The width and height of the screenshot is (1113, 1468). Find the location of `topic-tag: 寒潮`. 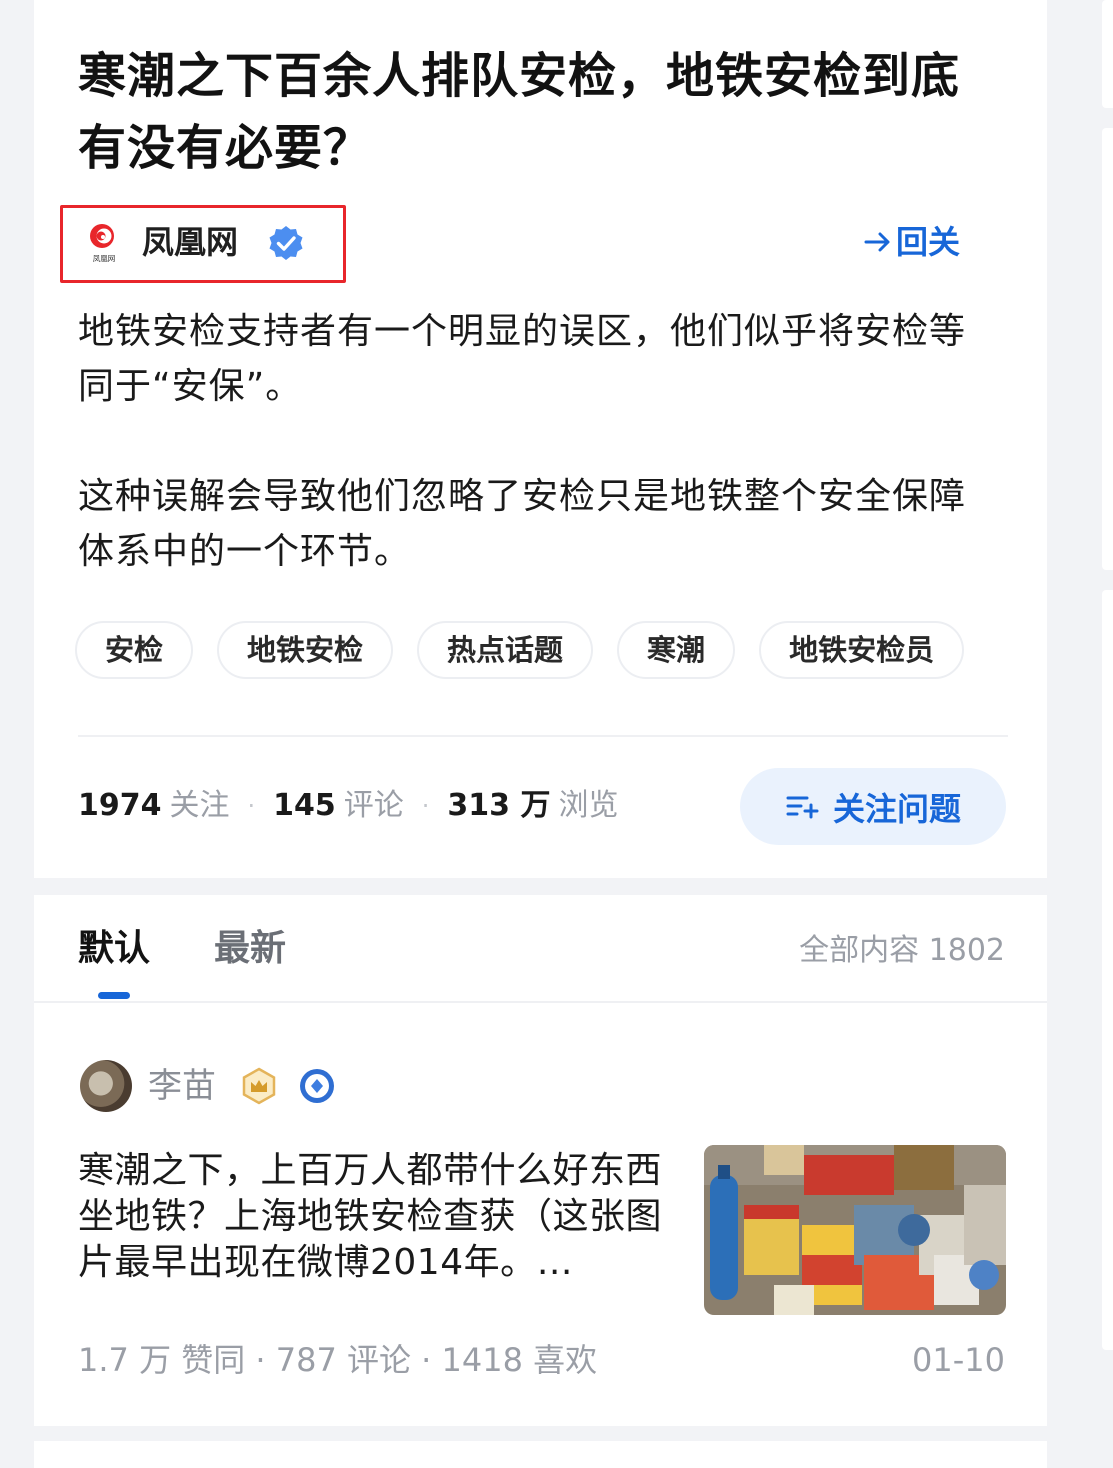

topic-tag: 寒潮 is located at coordinates (676, 650).